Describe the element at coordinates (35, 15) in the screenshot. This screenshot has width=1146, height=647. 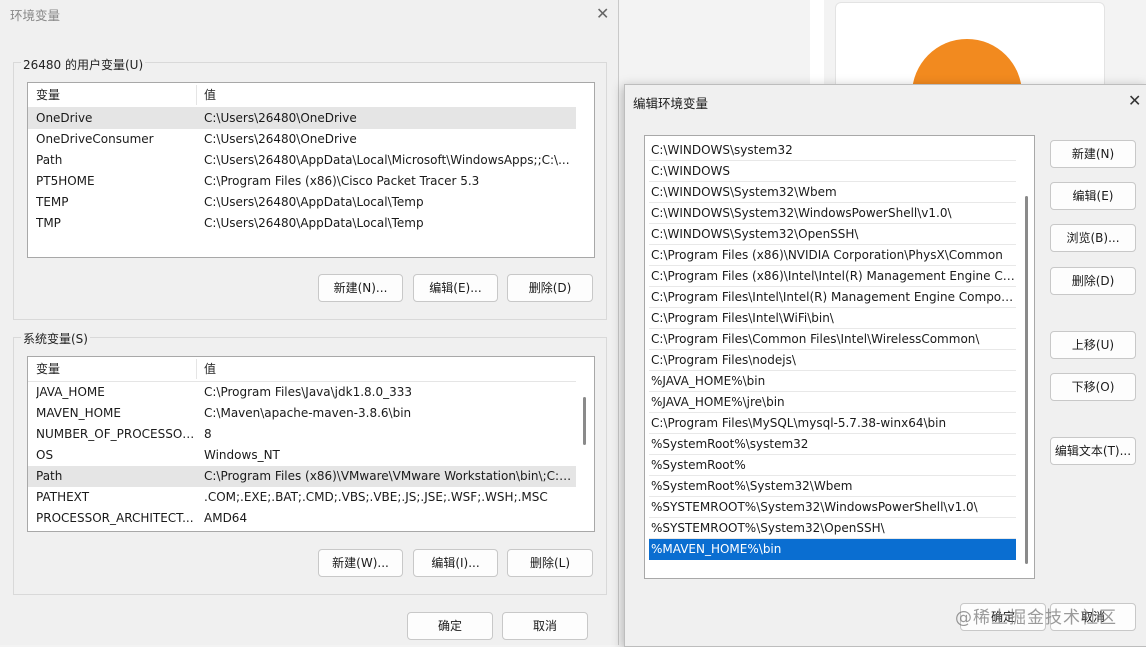
I see `dialog-title: 环境变量` at that location.